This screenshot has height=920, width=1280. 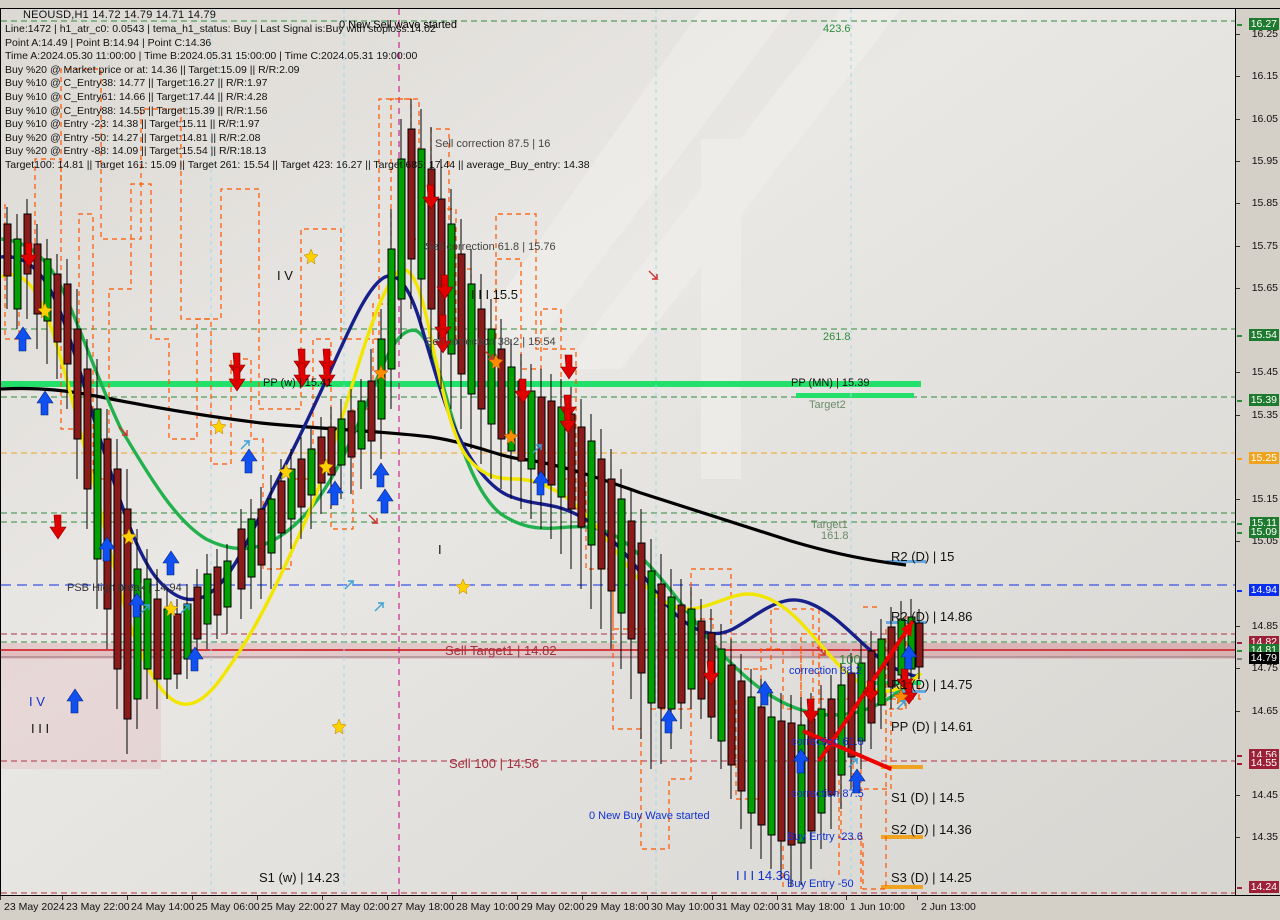 What do you see at coordinates (618, 907) in the screenshot?
I see `time-tick-label: 29 May 18:00` at bounding box center [618, 907].